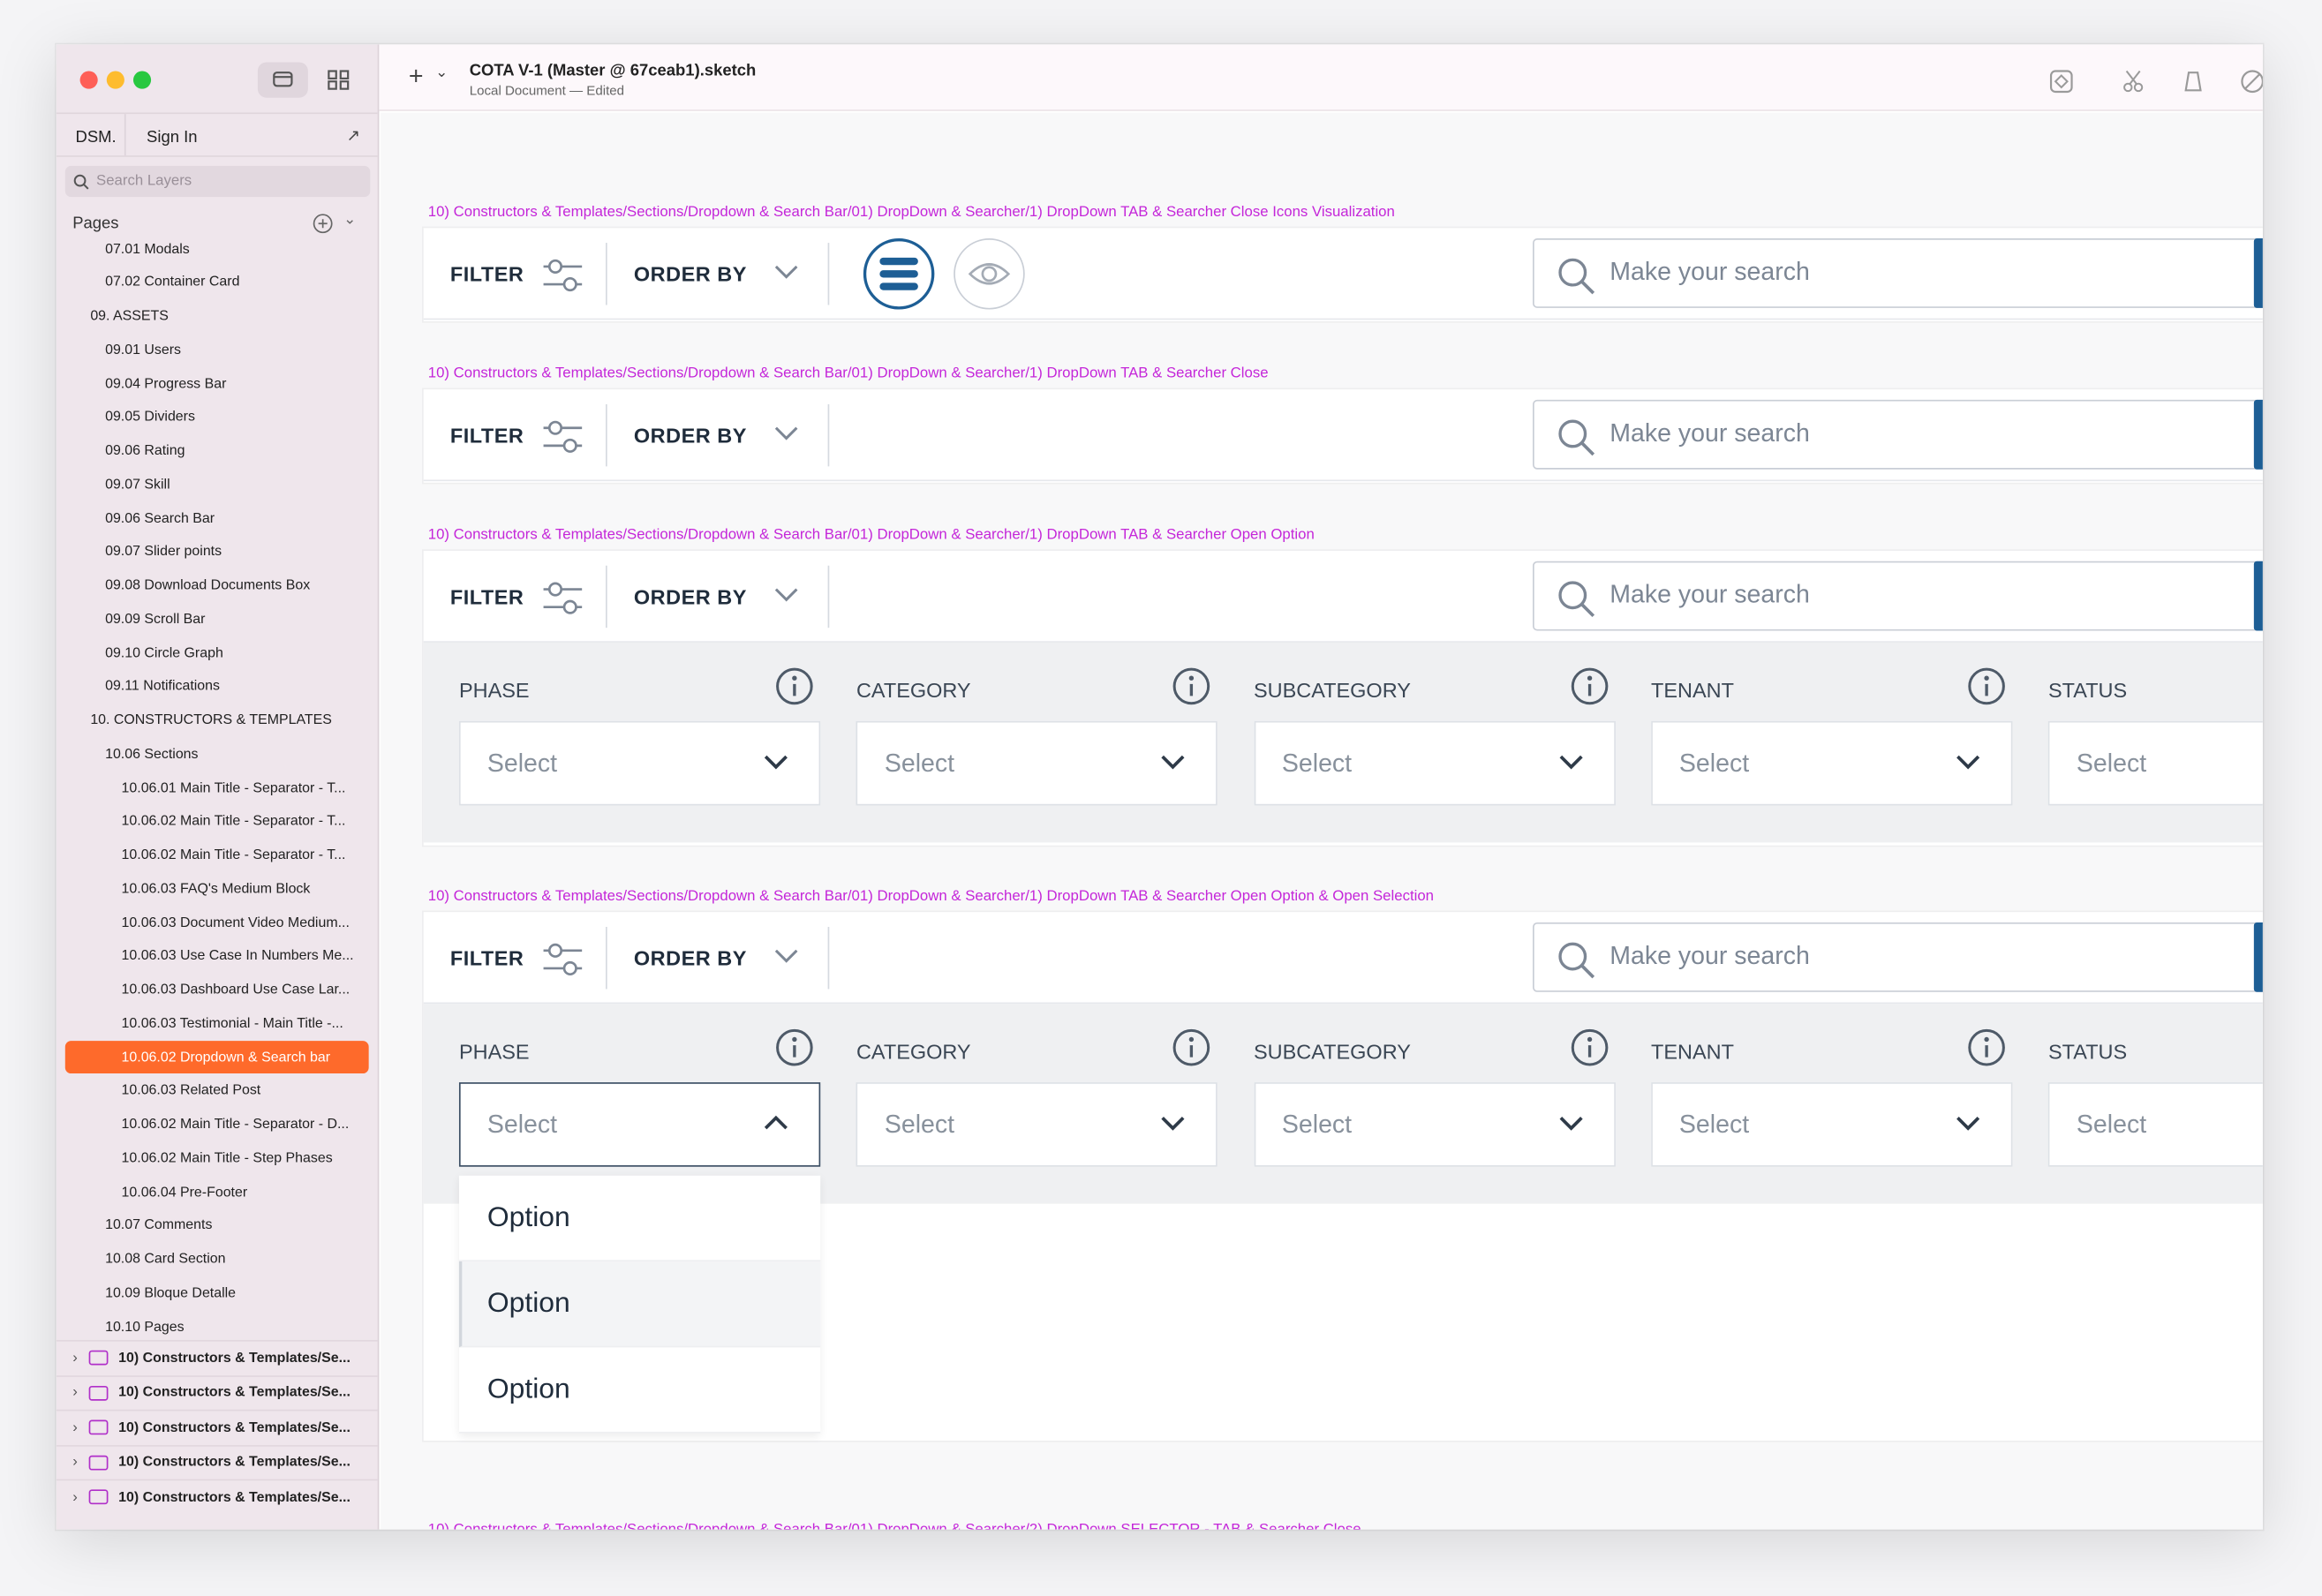  I want to click on page-item: 09. ASSETS, so click(218, 316).